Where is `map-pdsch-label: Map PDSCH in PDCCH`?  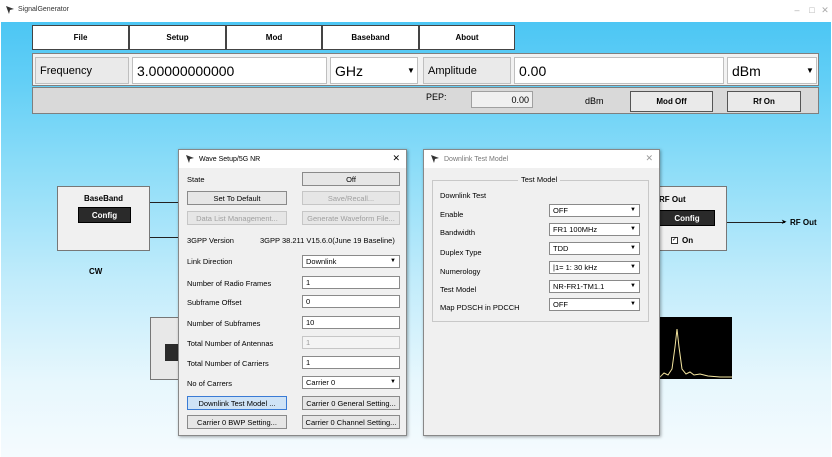 map-pdsch-label: Map PDSCH in PDCCH is located at coordinates (480, 307).